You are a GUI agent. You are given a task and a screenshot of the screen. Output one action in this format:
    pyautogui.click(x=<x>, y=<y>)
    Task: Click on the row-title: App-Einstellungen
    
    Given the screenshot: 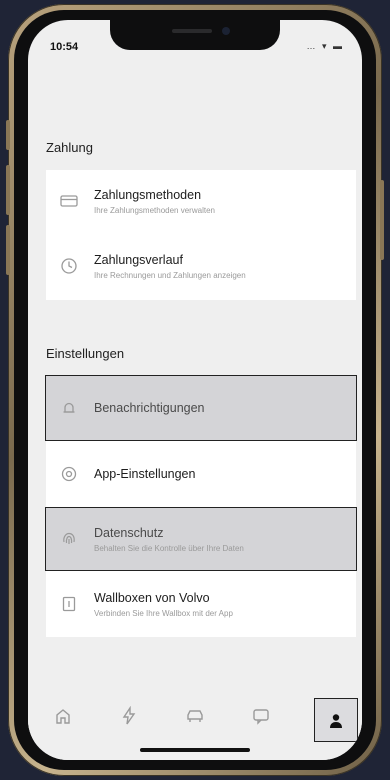 What is the action you would take?
    pyautogui.click(x=145, y=474)
    